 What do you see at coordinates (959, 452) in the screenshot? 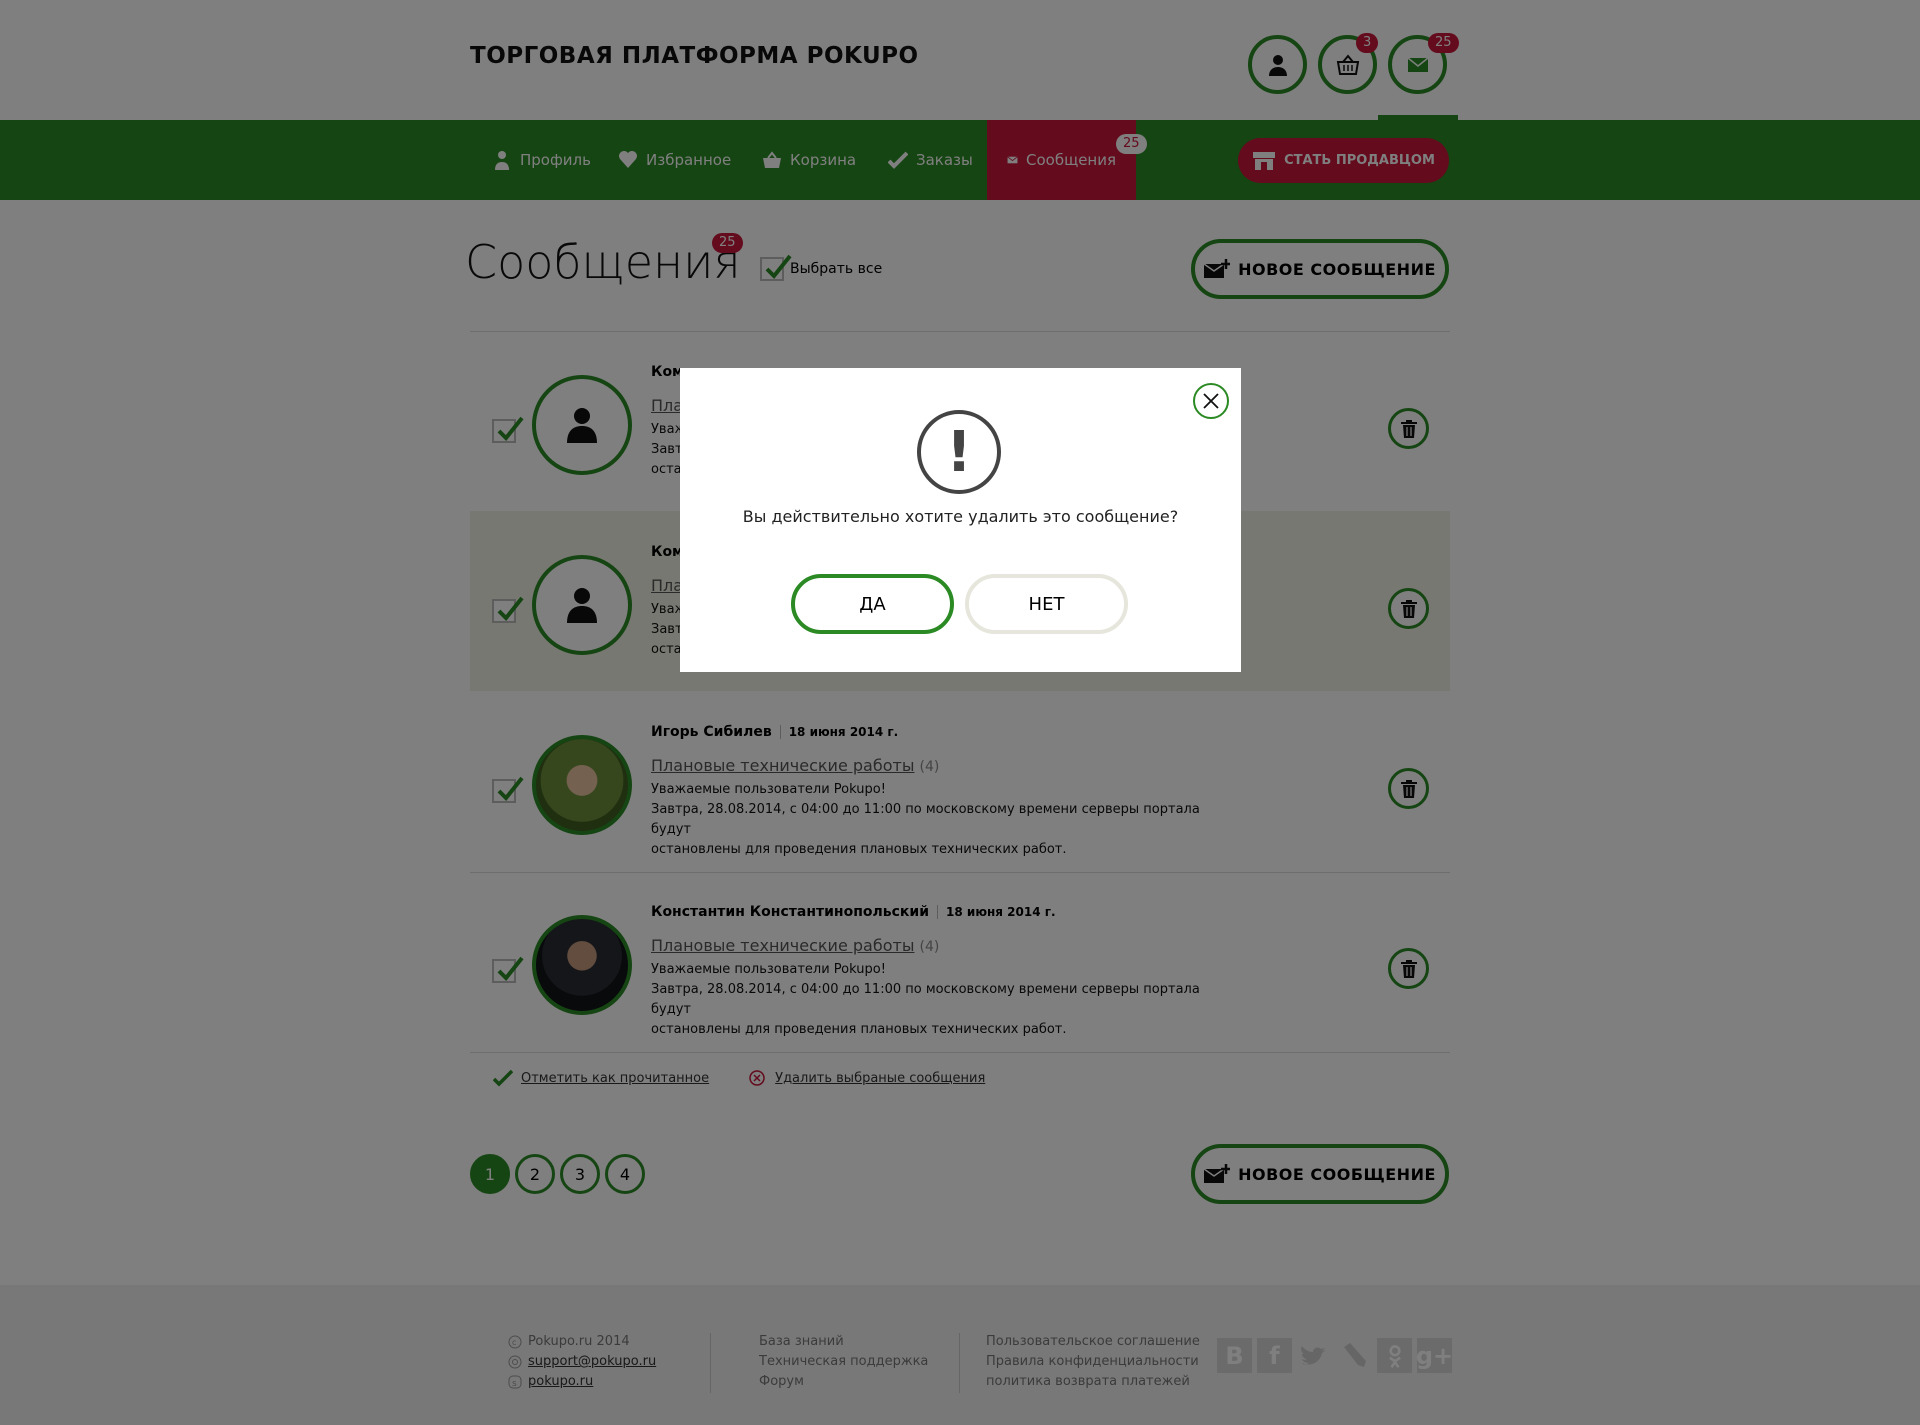
I see `warning-icon: !` at bounding box center [959, 452].